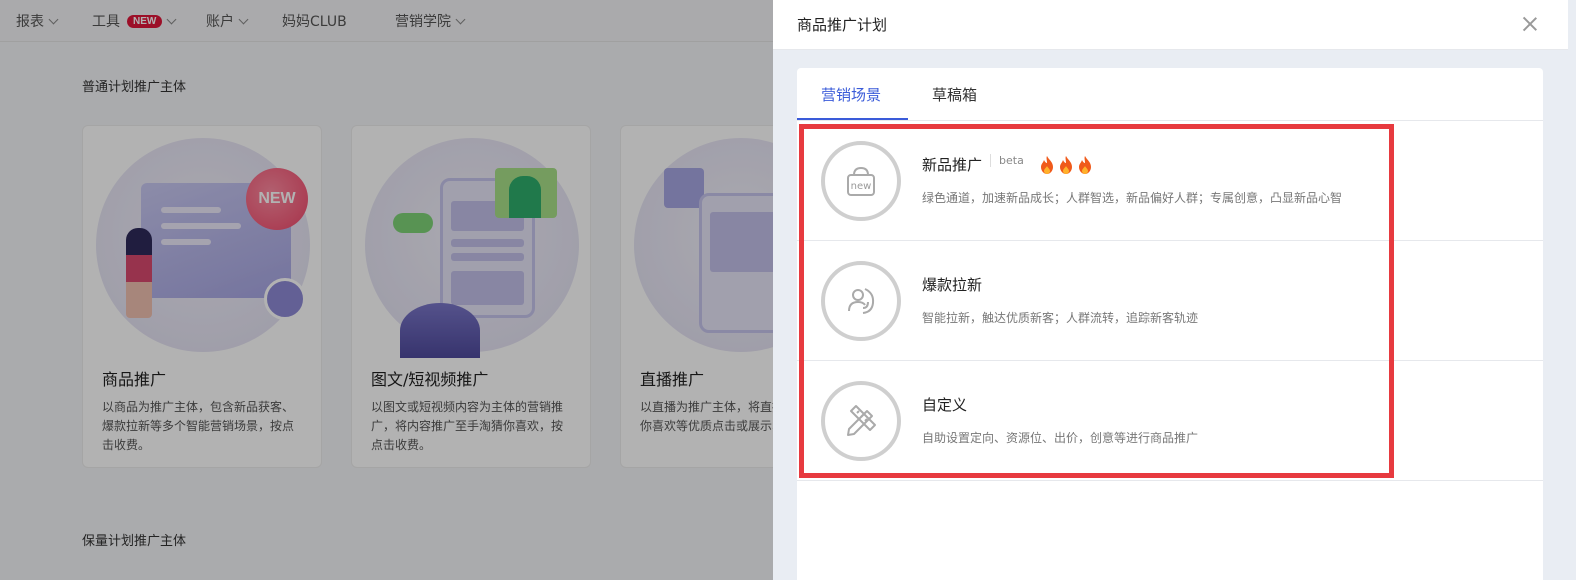 Image resolution: width=1576 pixels, height=580 pixels. I want to click on user-growth-icon, so click(861, 301).